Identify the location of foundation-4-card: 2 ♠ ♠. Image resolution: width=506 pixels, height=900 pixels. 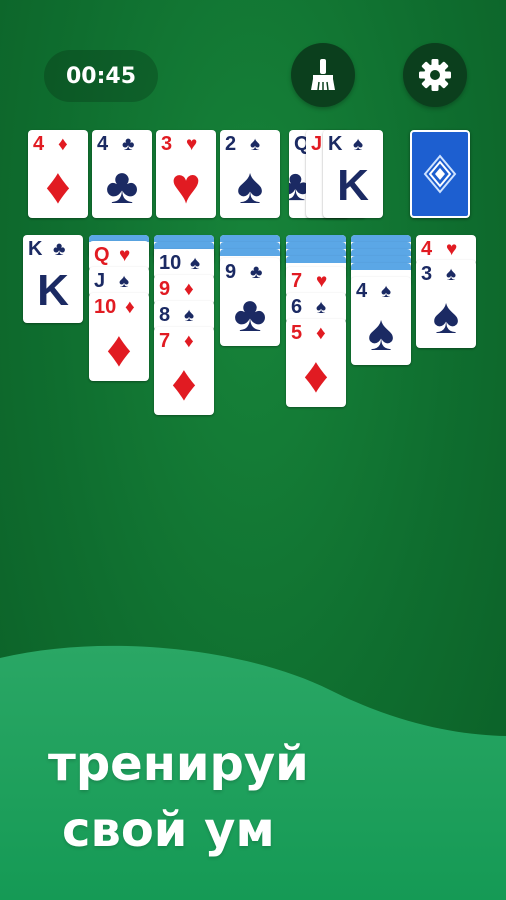
(250, 174).